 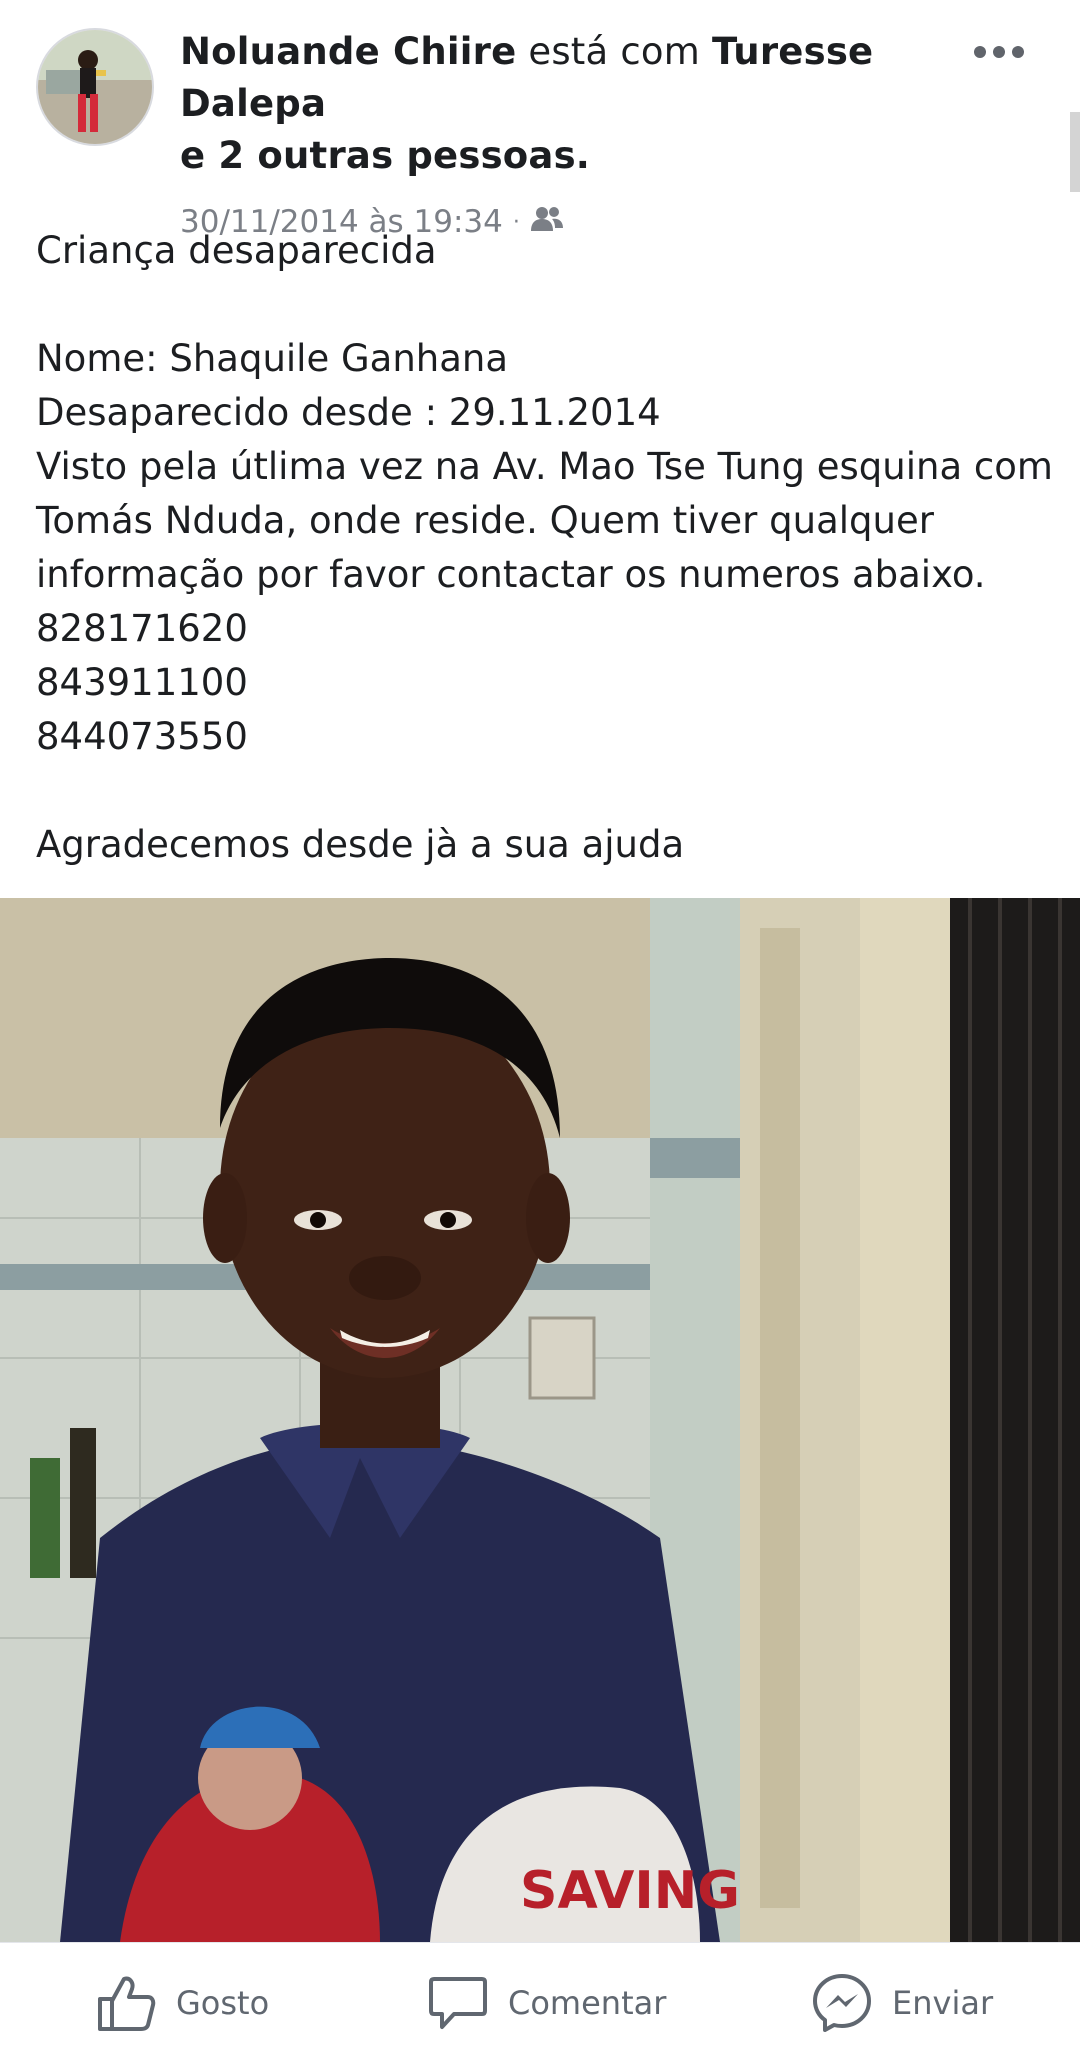 What do you see at coordinates (1075, 152) in the screenshot?
I see `scrollbar` at bounding box center [1075, 152].